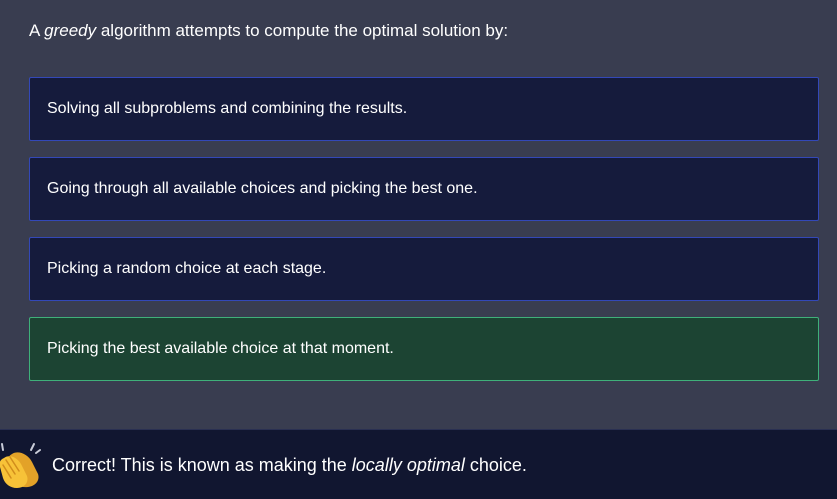 This screenshot has height=499, width=837. What do you see at coordinates (70, 30) in the screenshot?
I see `question-emphasis: greedy` at bounding box center [70, 30].